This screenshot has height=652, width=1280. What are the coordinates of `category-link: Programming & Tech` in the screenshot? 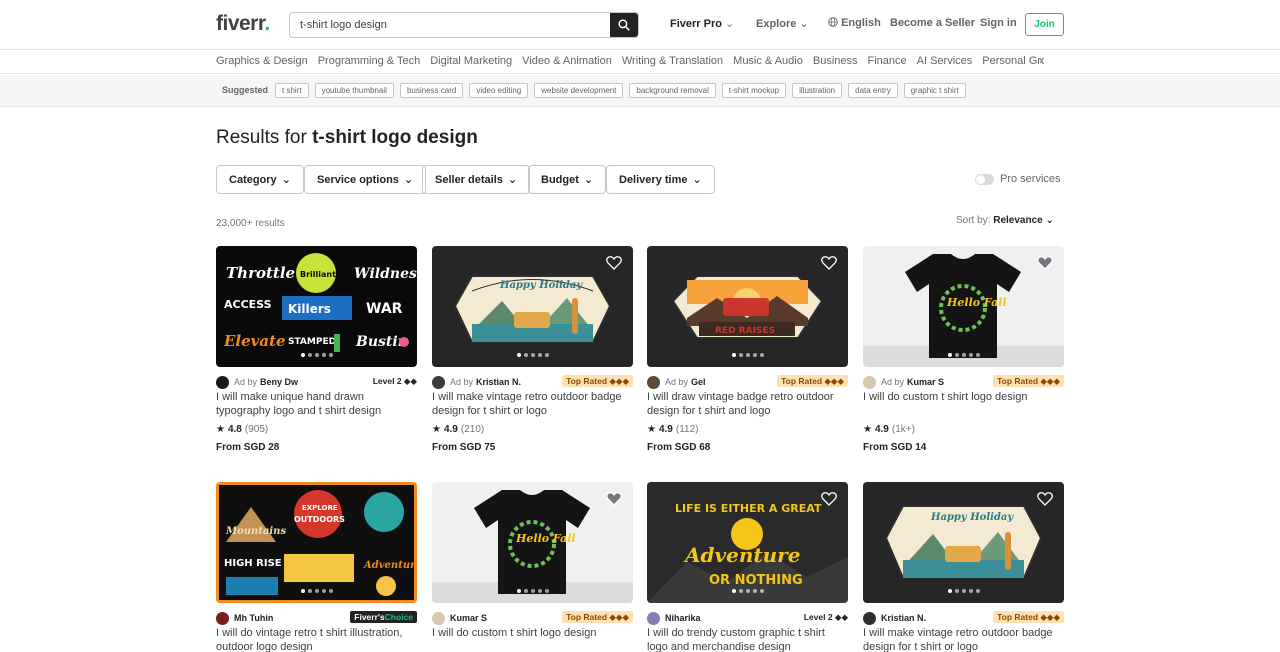 It's located at (369, 61).